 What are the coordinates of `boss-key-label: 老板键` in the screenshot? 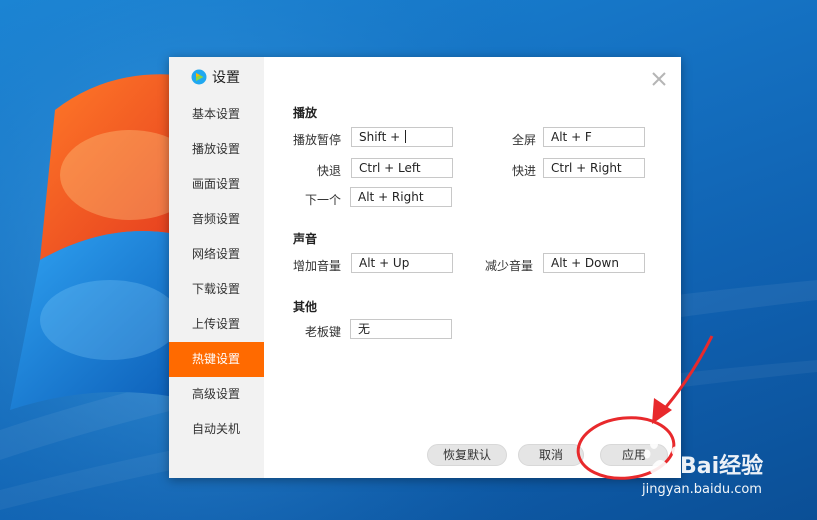 It's located at (322, 332).